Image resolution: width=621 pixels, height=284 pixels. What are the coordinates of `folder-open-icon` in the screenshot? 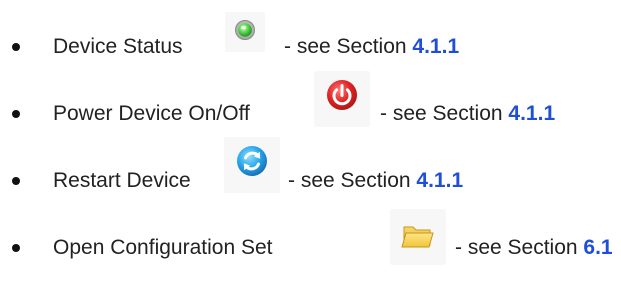 It's located at (418, 237).